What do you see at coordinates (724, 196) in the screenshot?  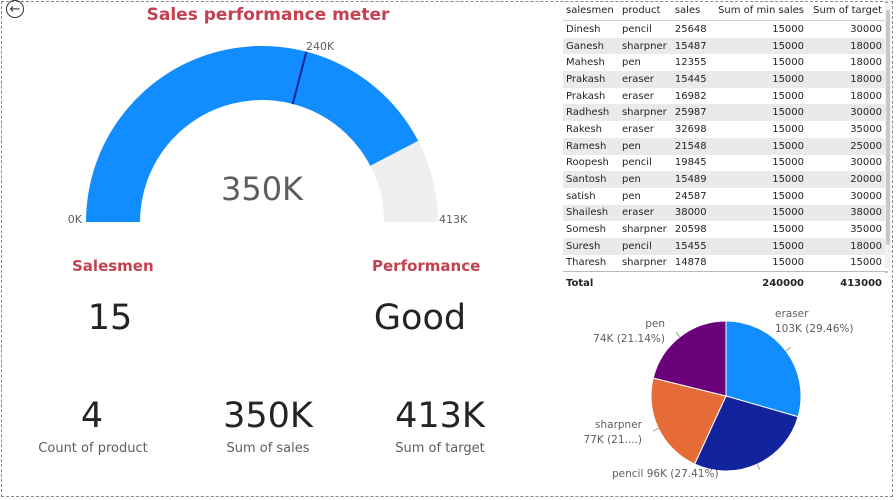 I see `table-row: satish pen 24587 15000 30000` at bounding box center [724, 196].